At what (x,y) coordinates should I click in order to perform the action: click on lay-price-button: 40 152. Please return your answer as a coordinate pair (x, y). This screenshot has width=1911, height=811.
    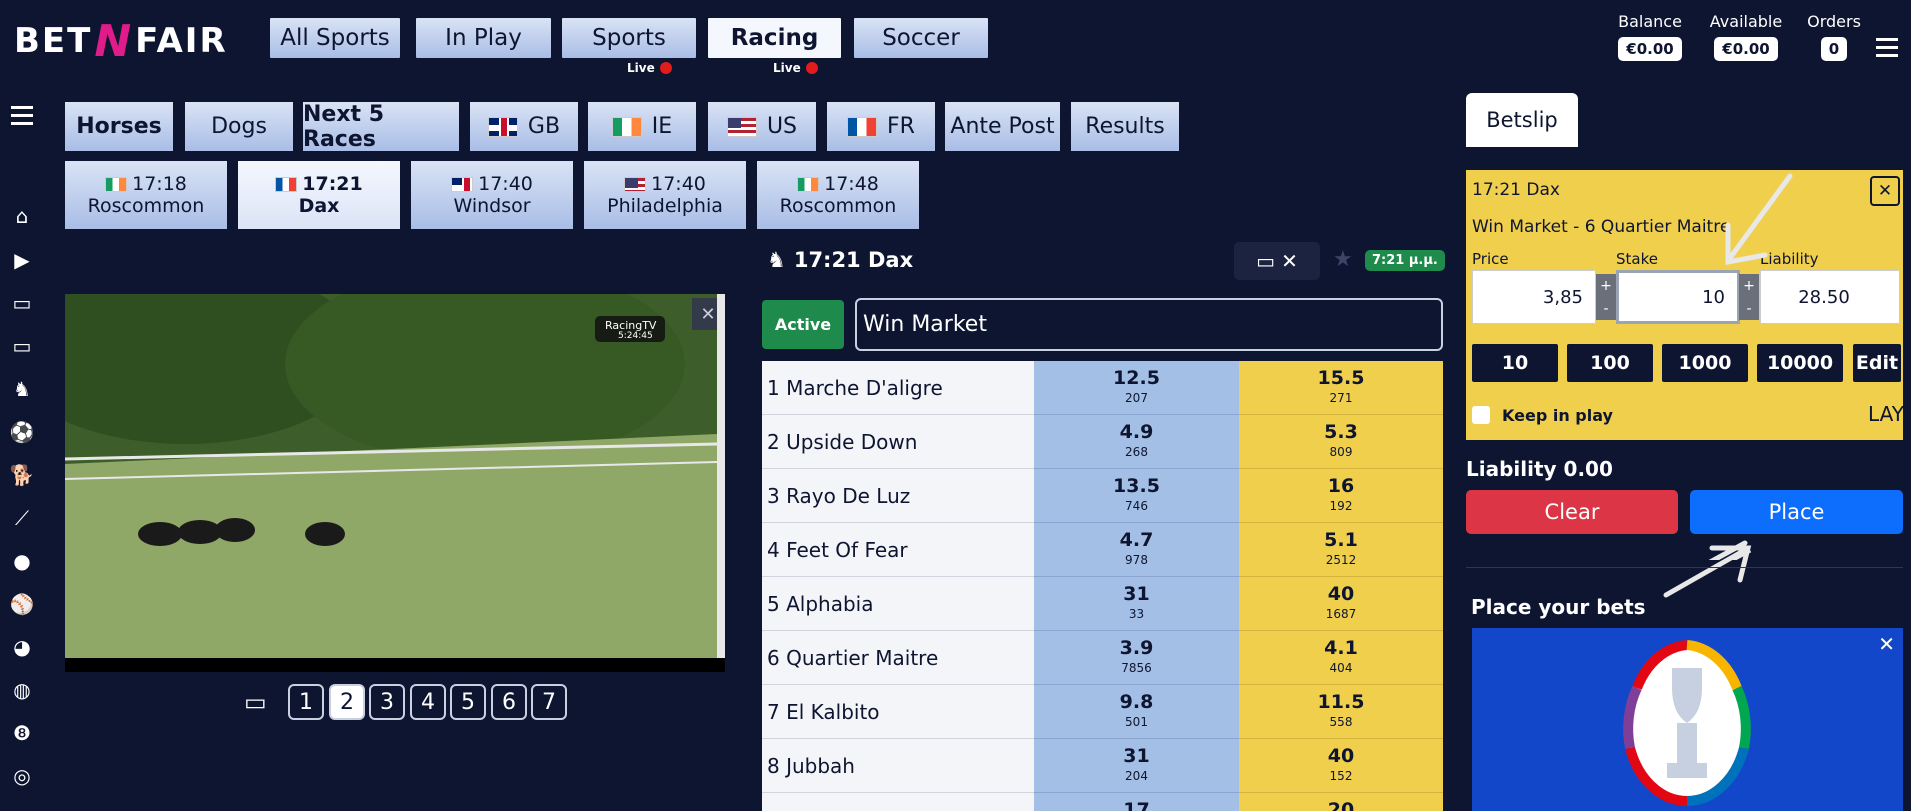
    Looking at the image, I should click on (1341, 766).